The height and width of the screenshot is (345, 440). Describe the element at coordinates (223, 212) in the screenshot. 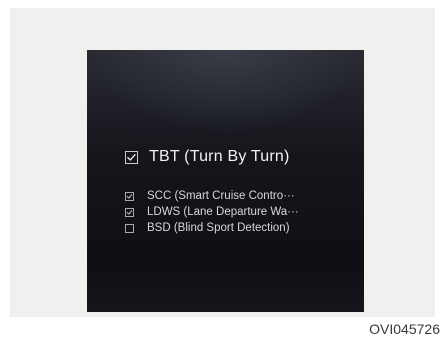

I see `ldws-option-label: LDWS (Lane Departure Wa···` at that location.